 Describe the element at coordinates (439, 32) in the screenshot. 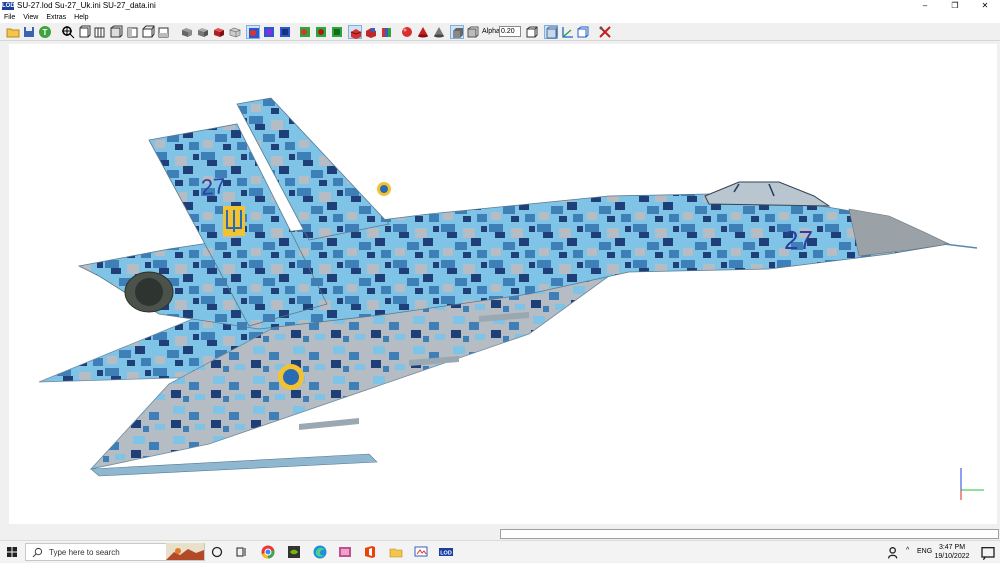

I see `object-grey-icon` at that location.